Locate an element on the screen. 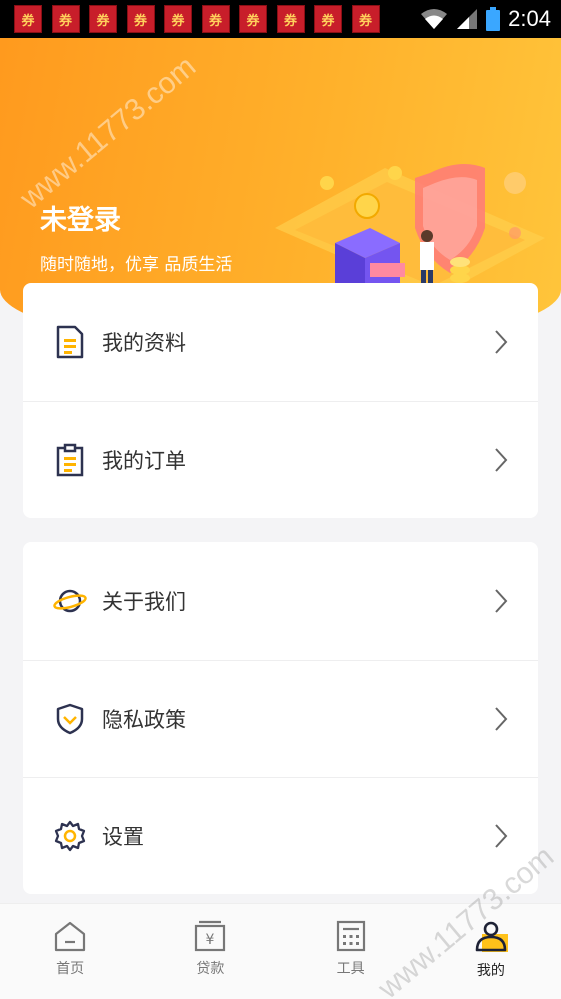  planet-icon is located at coordinates (70, 601).